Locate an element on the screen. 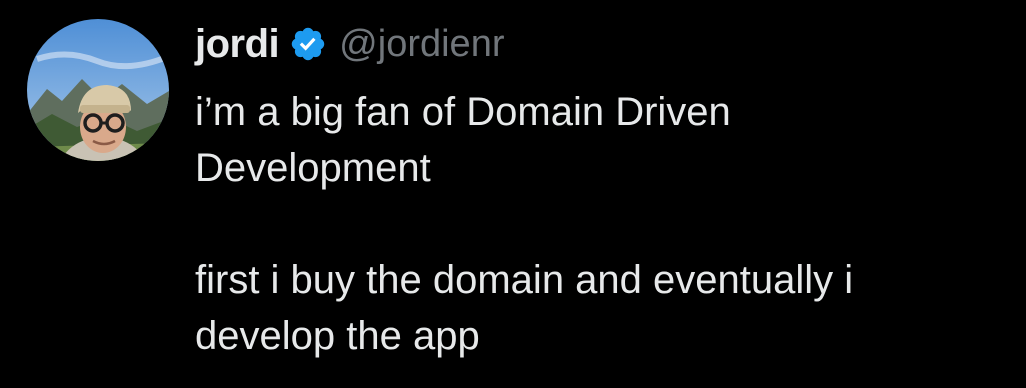  tweet-text-line: develop the app is located at coordinates (337, 336).